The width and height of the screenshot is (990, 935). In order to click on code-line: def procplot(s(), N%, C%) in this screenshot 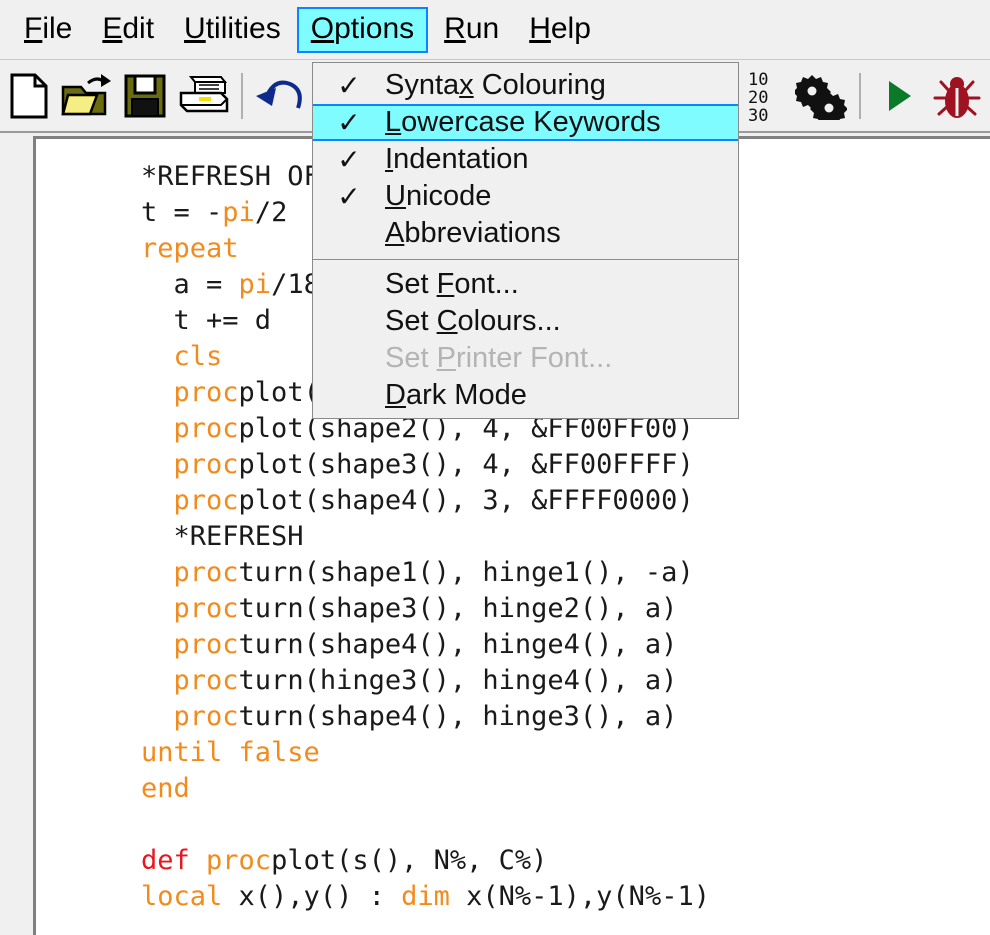, I will do `click(425, 861)`.